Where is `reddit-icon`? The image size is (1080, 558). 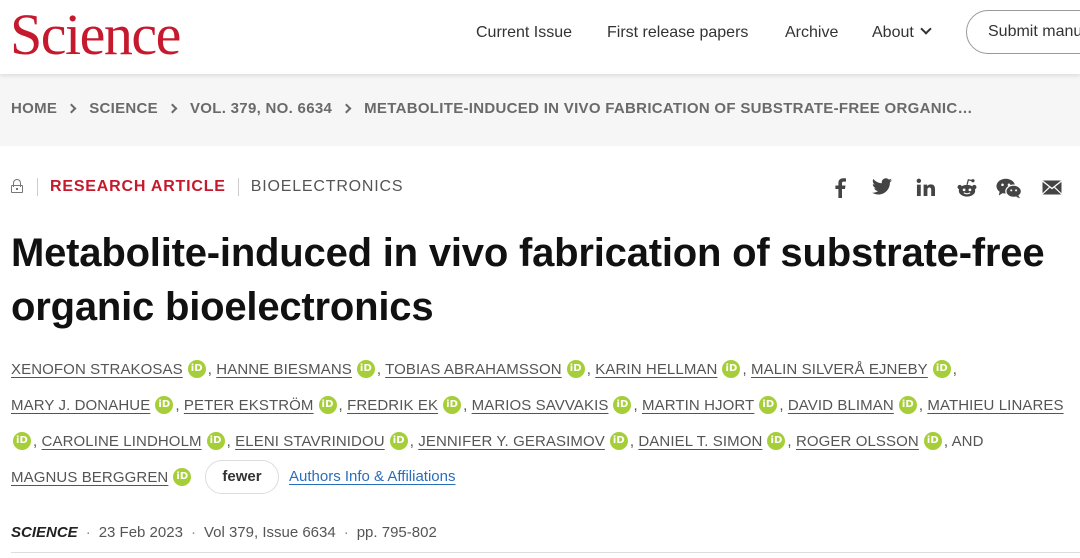
reddit-icon is located at coordinates (967, 189).